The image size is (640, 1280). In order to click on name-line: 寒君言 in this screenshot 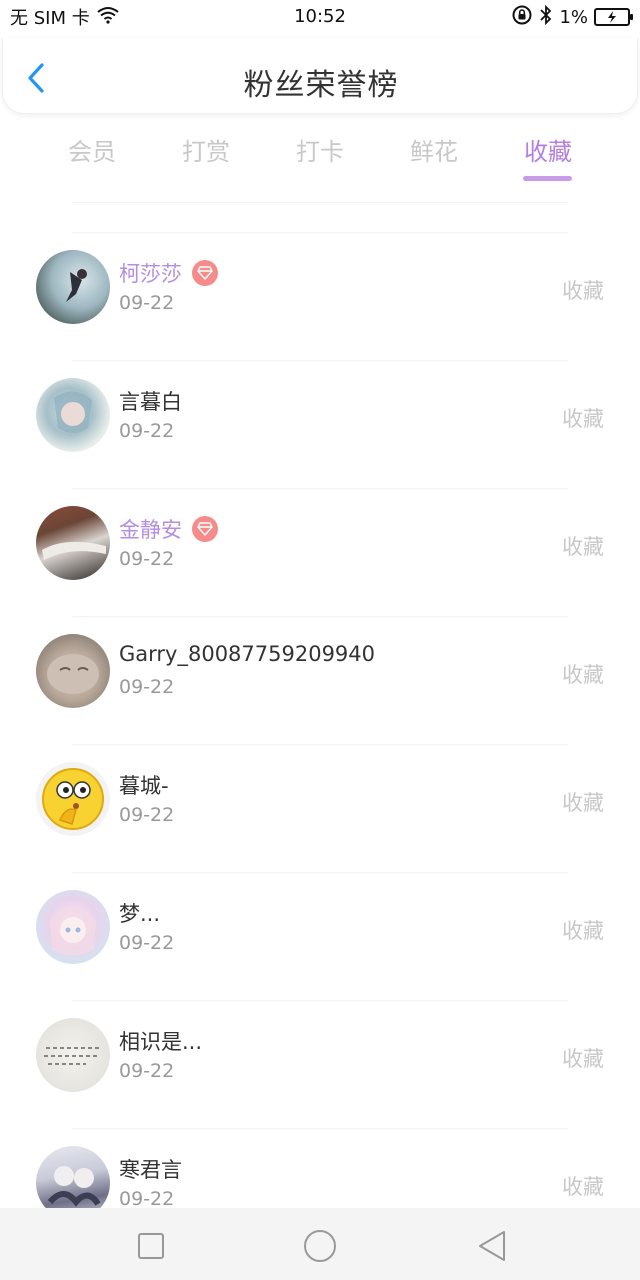, I will do `click(150, 1169)`.